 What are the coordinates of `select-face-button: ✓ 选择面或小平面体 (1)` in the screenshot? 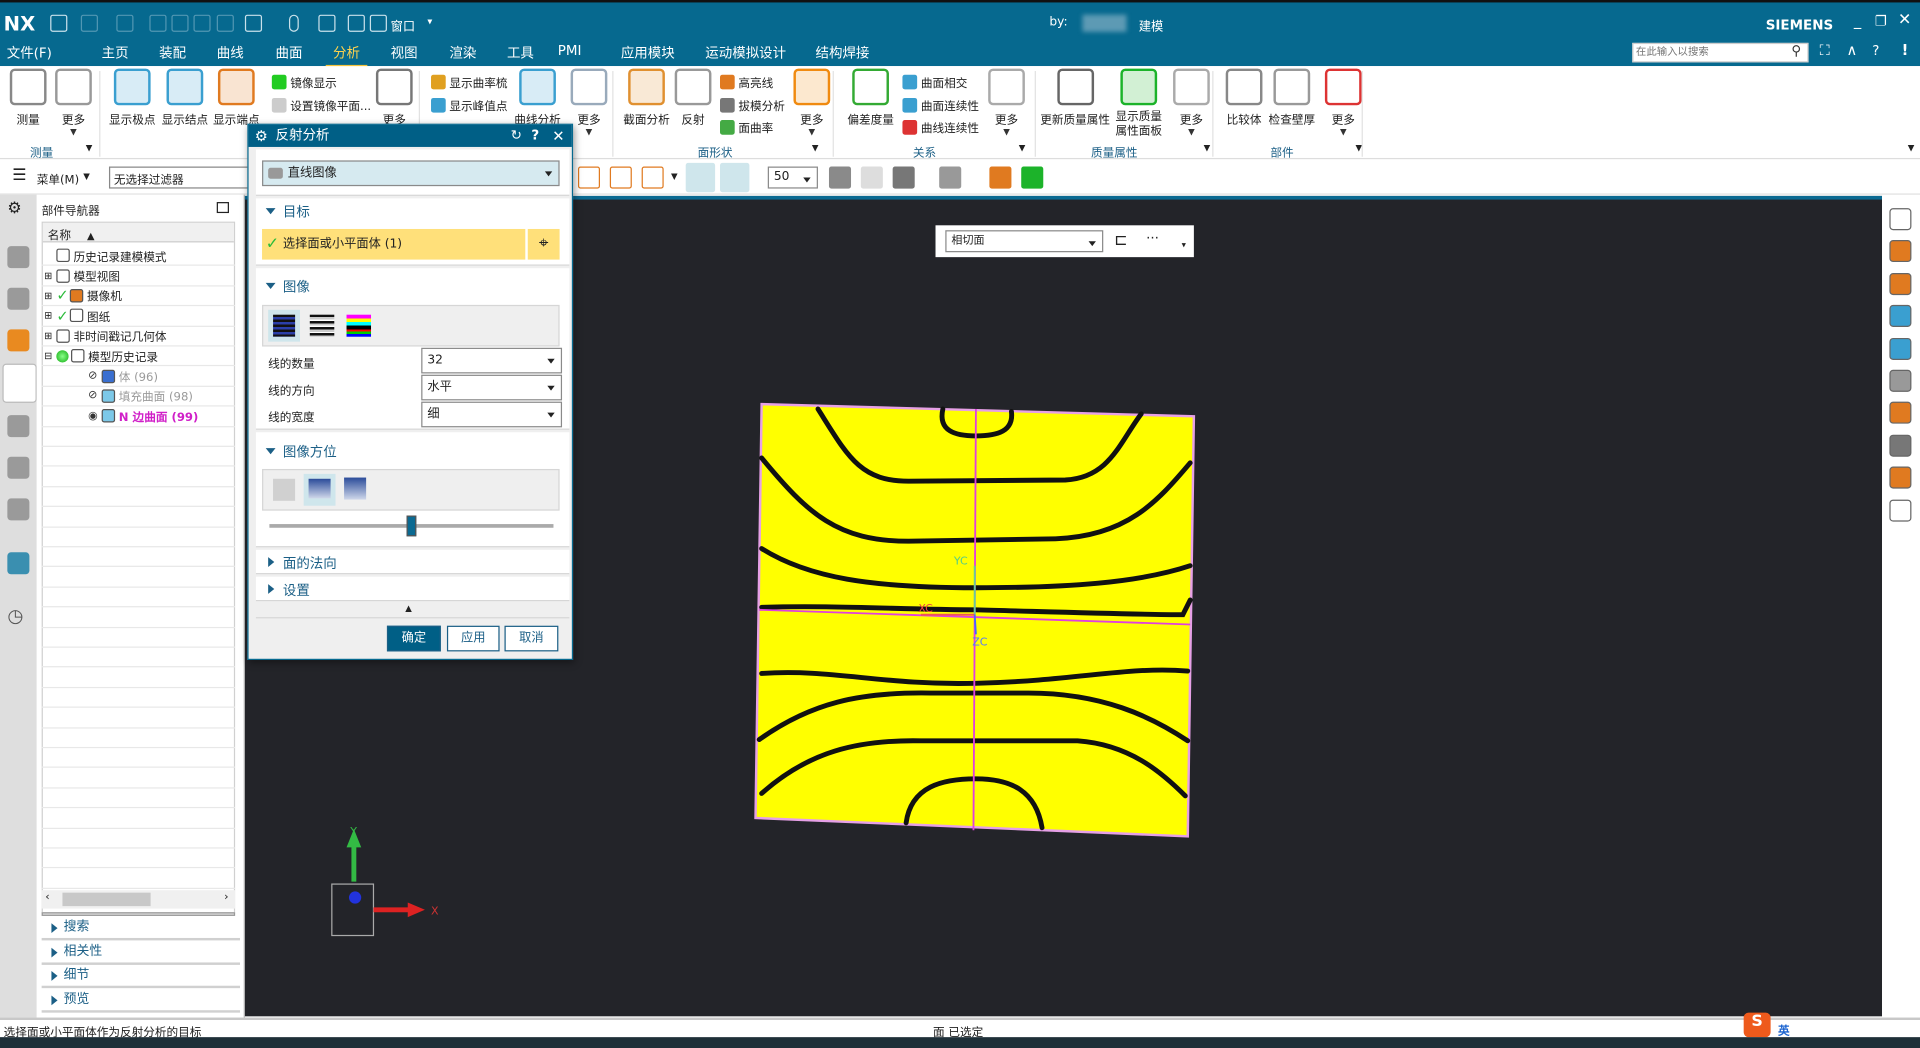 It's located at (394, 244).